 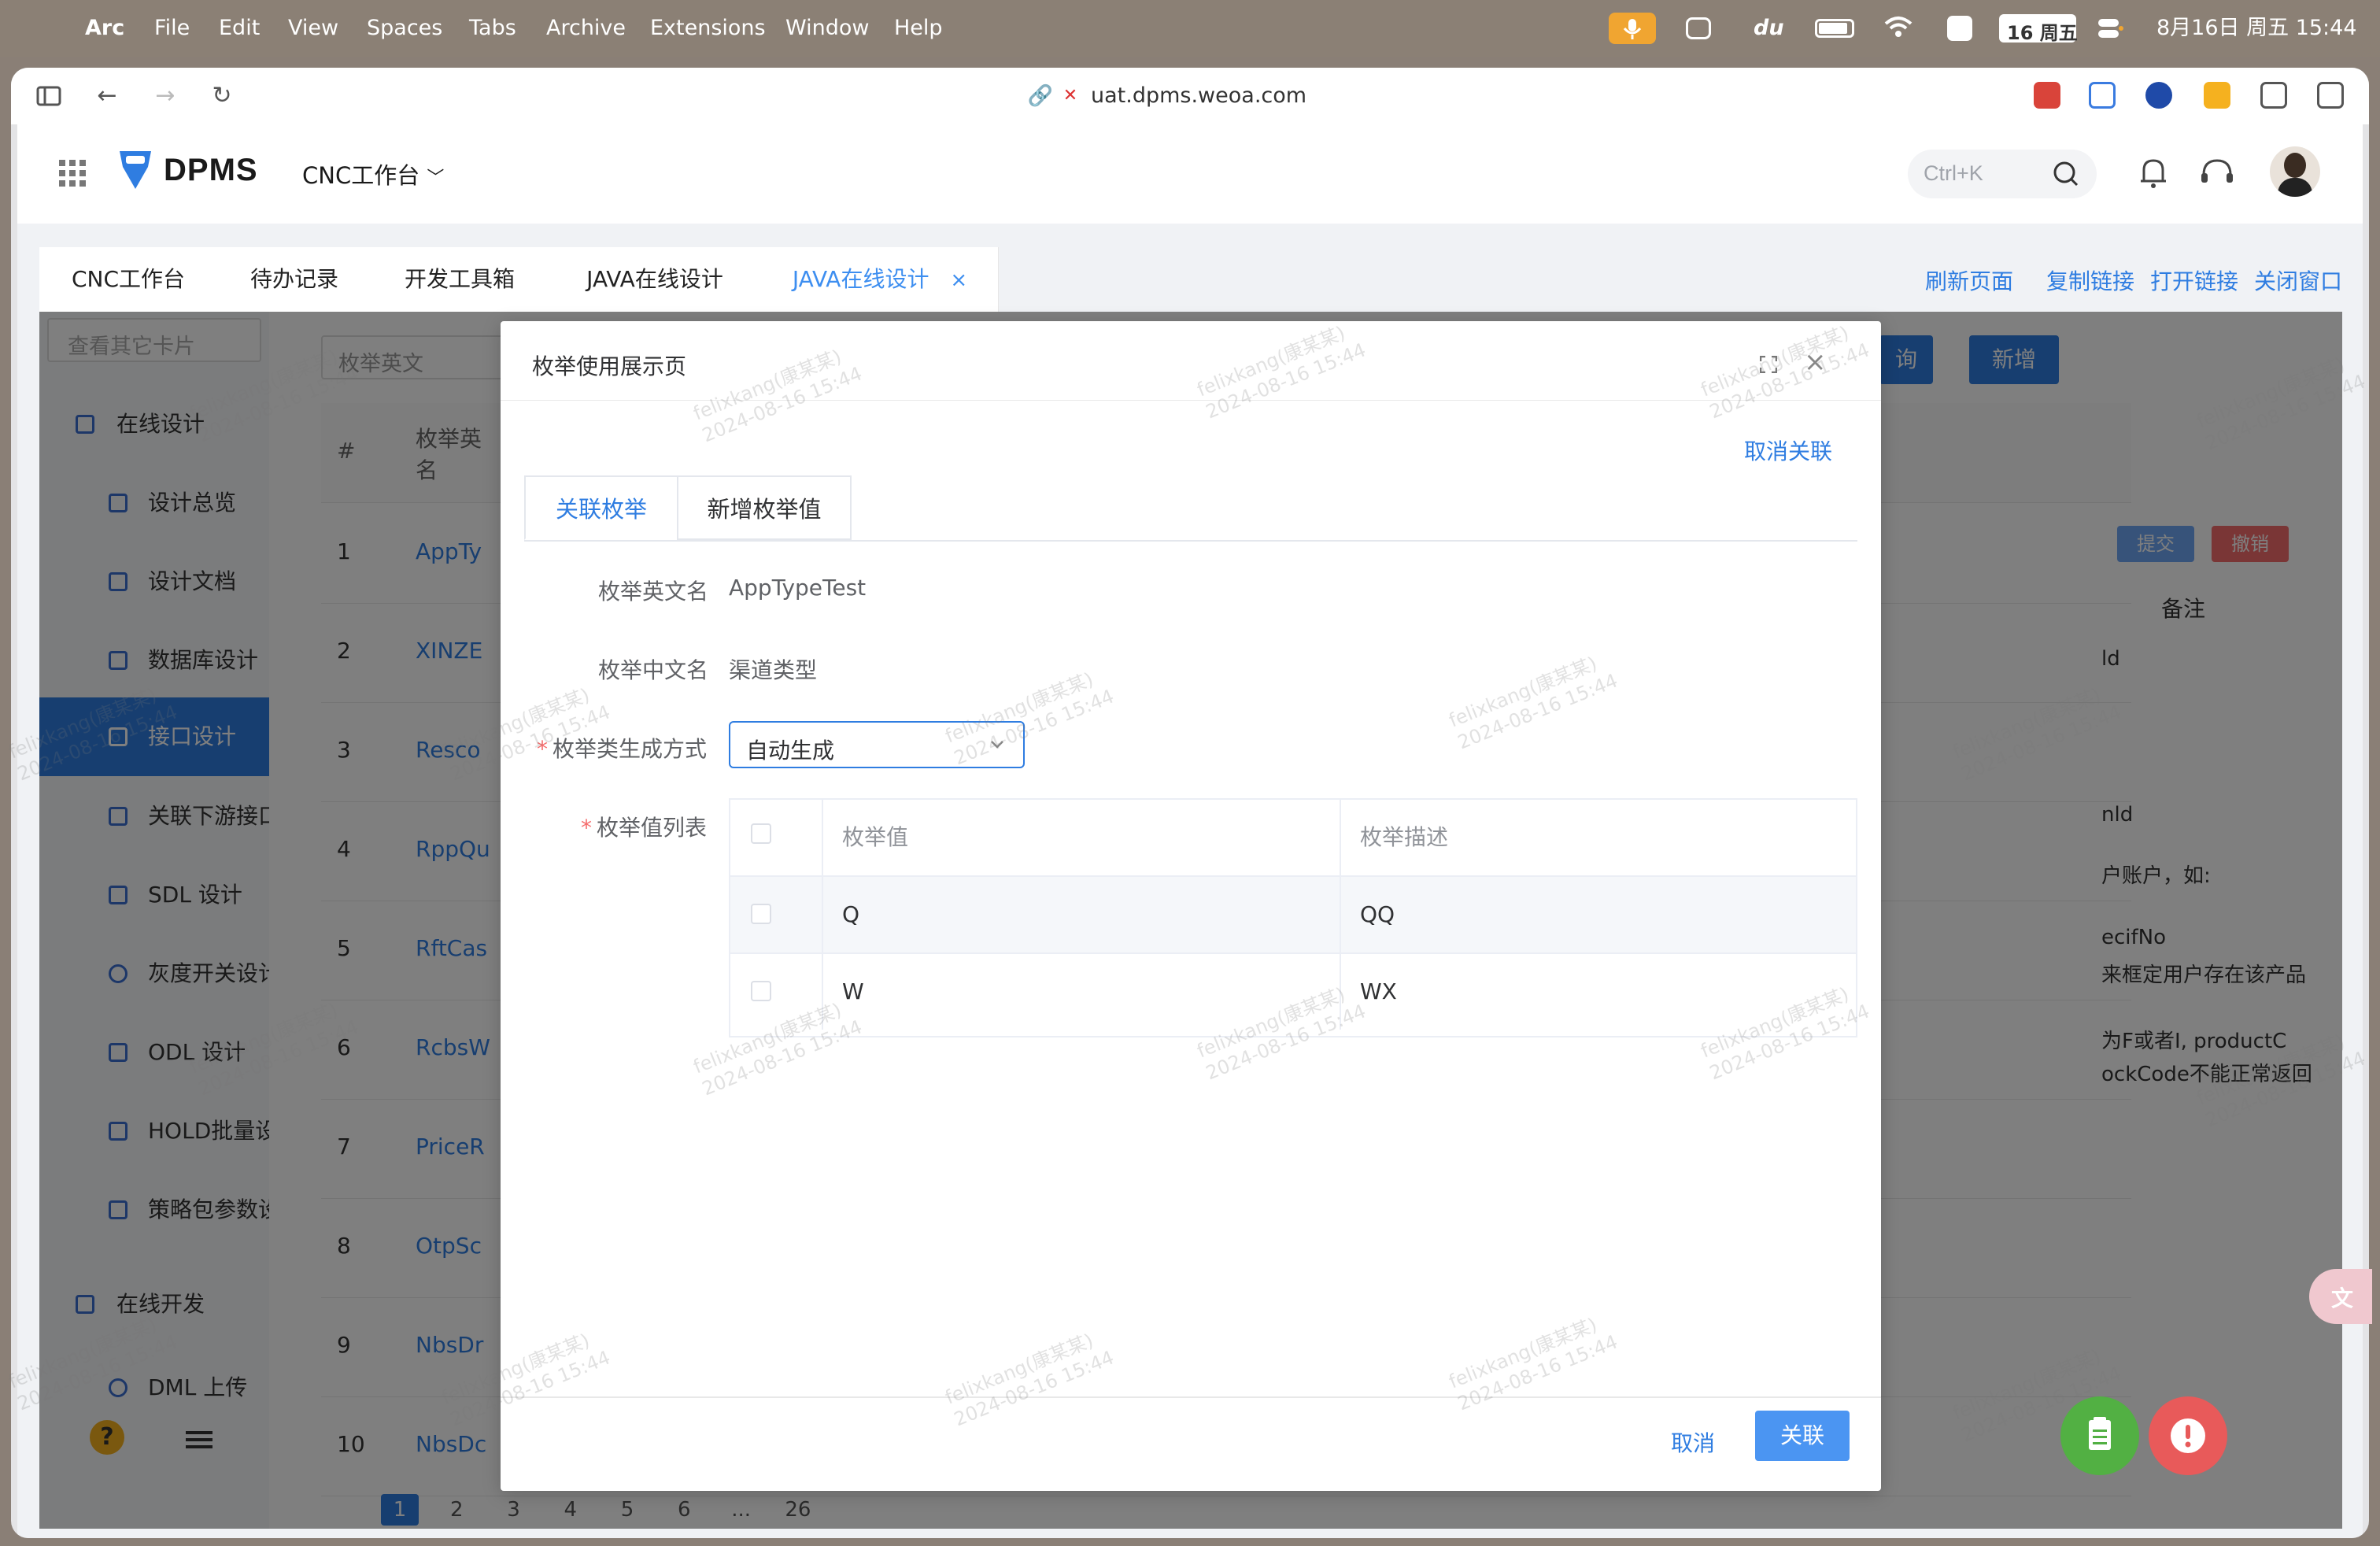 What do you see at coordinates (2330, 96) in the screenshot?
I see `split-view-icon` at bounding box center [2330, 96].